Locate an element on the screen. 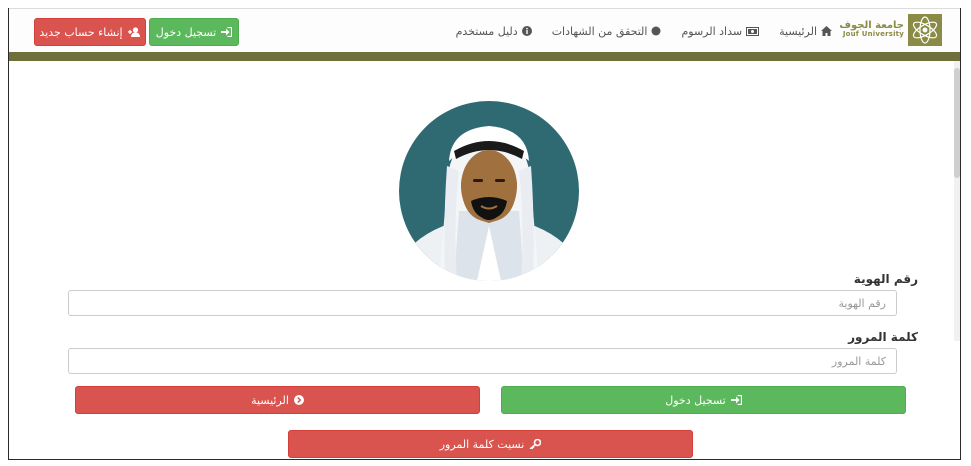 Image resolution: width=971 pixels, height=466 pixels. logo-emblem-icon is located at coordinates (925, 30).